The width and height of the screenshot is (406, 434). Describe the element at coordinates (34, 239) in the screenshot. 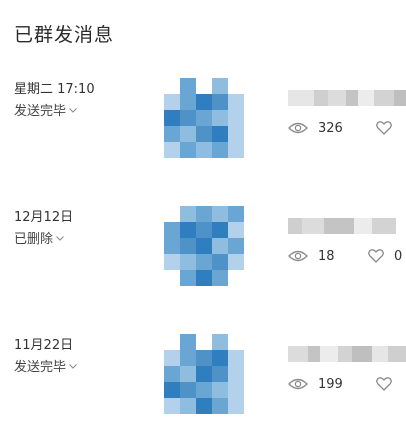

I see `message-status-label: 已删除` at that location.